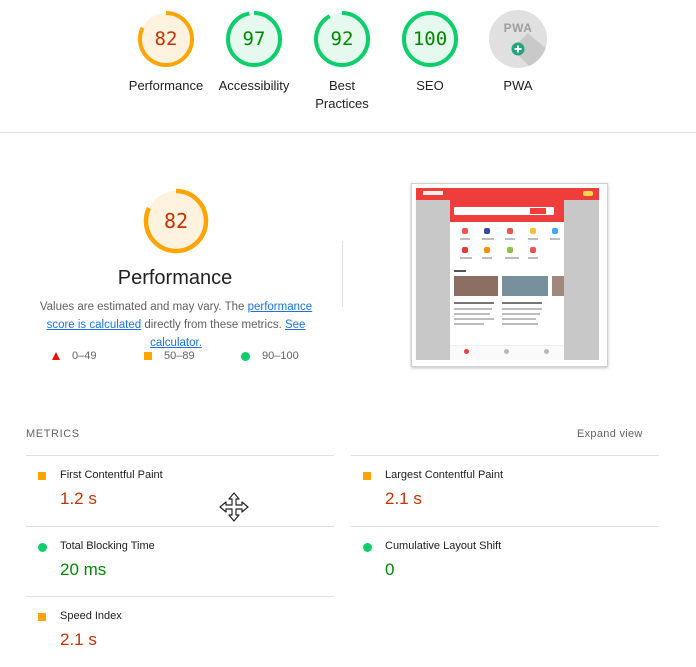 This screenshot has height=667, width=696. I want to click on expand-view-button: Expand view, so click(610, 434).